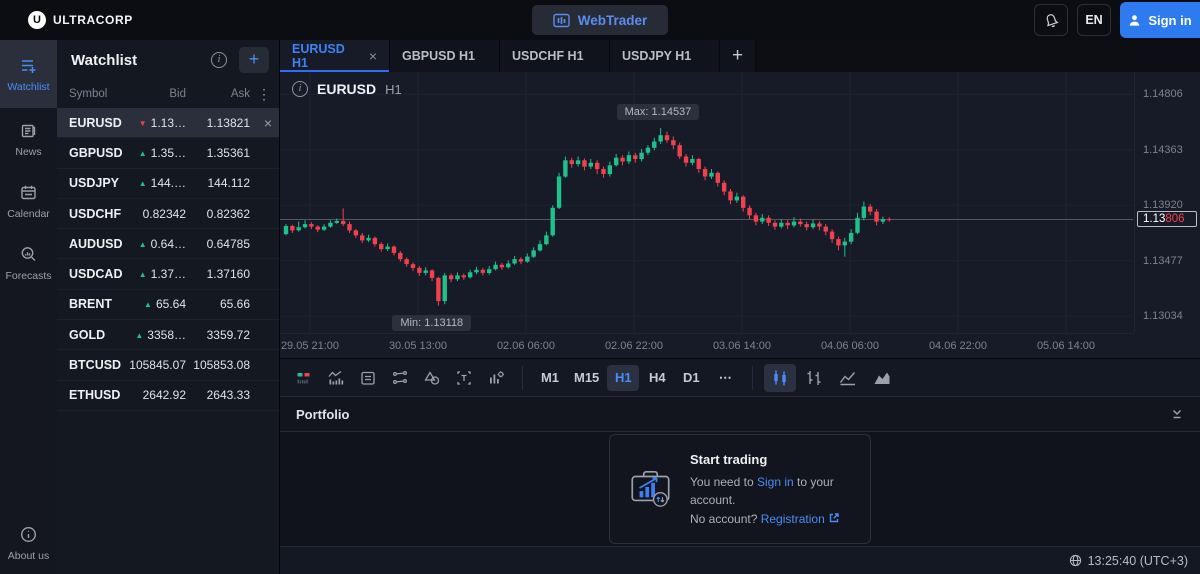 Image resolution: width=1200 pixels, height=574 pixels. What do you see at coordinates (850, 346) in the screenshot?
I see `time-tick: 04.06 06:00` at bounding box center [850, 346].